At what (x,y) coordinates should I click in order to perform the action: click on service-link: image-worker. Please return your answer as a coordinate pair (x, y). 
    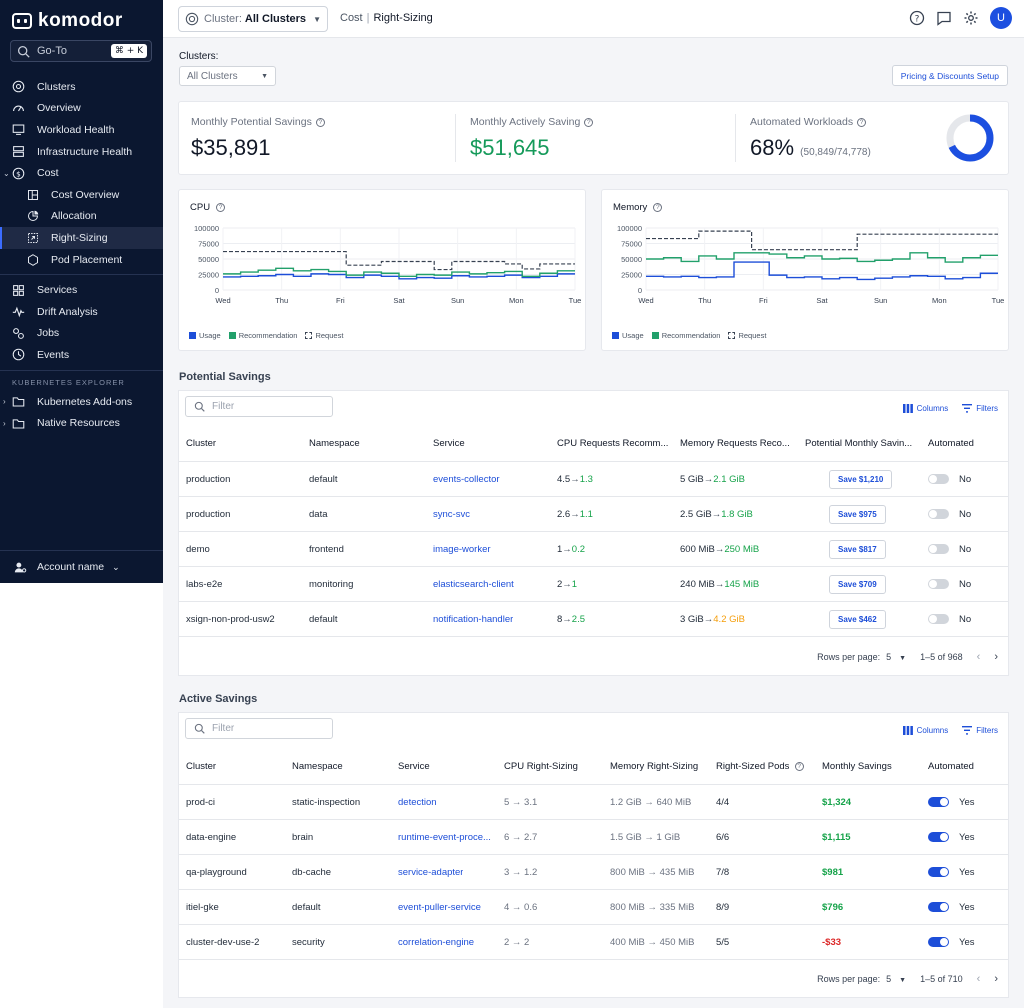
    Looking at the image, I should click on (462, 549).